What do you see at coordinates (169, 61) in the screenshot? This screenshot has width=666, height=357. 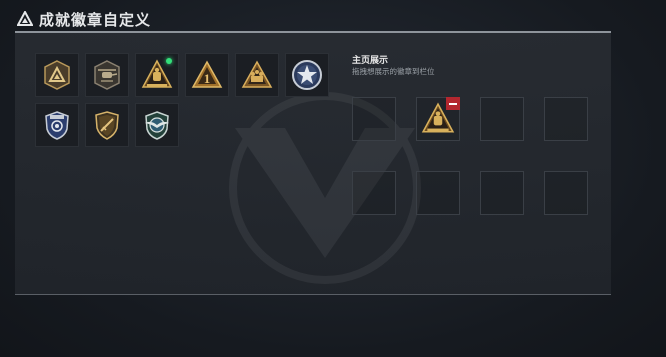 I see `new-indicator-icon` at bounding box center [169, 61].